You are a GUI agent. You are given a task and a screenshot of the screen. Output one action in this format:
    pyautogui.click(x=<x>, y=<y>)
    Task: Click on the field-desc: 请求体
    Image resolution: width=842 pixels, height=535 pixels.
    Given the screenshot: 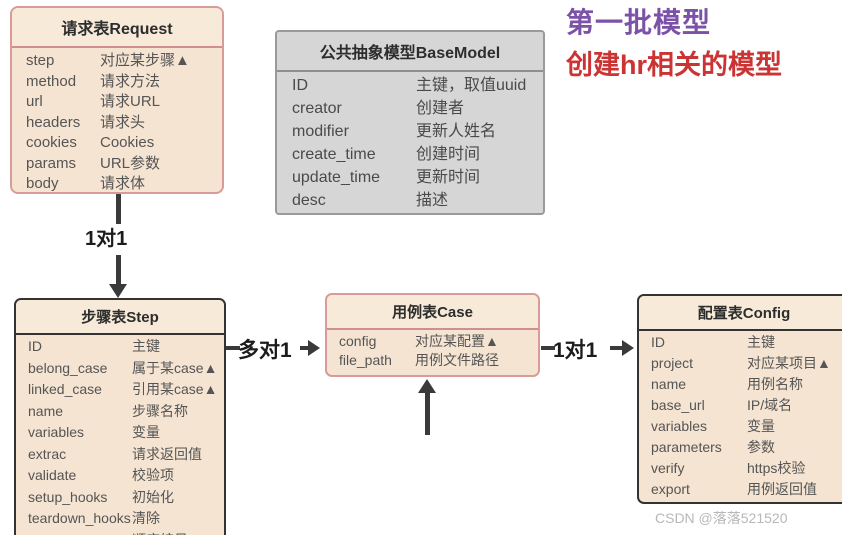 What is the action you would take?
    pyautogui.click(x=123, y=183)
    